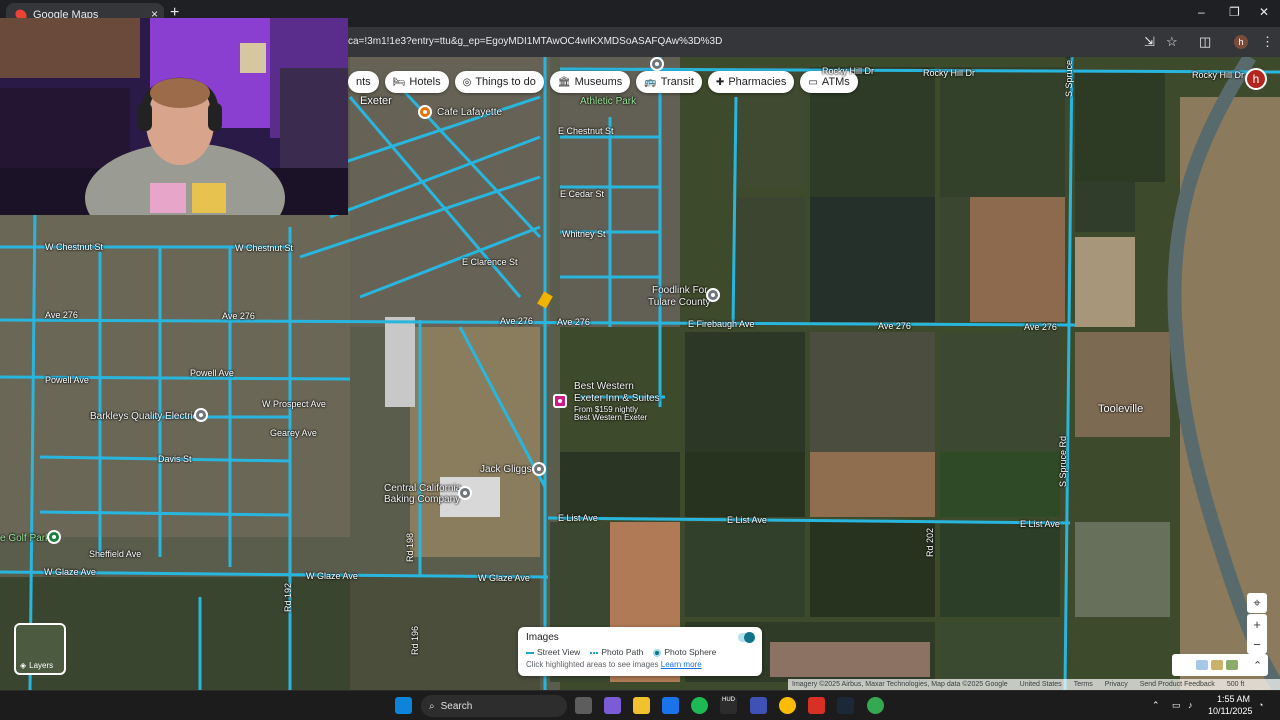 This screenshot has width=1280, height=720. I want to click on chip-hotels: 🛏 Hotels, so click(416, 82).